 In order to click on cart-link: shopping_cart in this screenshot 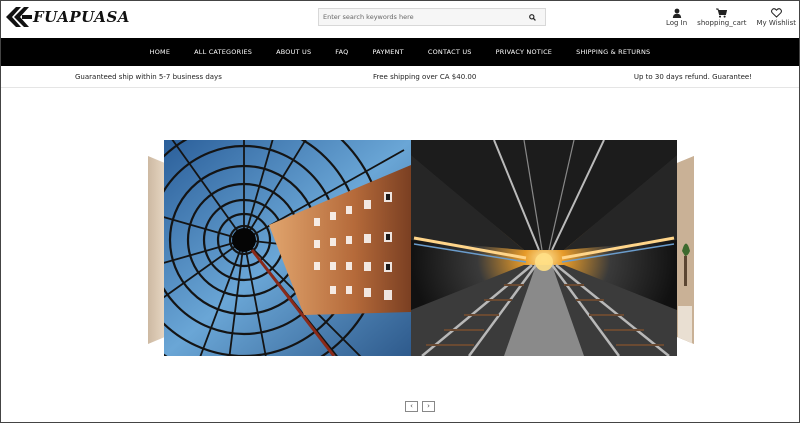, I will do `click(722, 17)`.